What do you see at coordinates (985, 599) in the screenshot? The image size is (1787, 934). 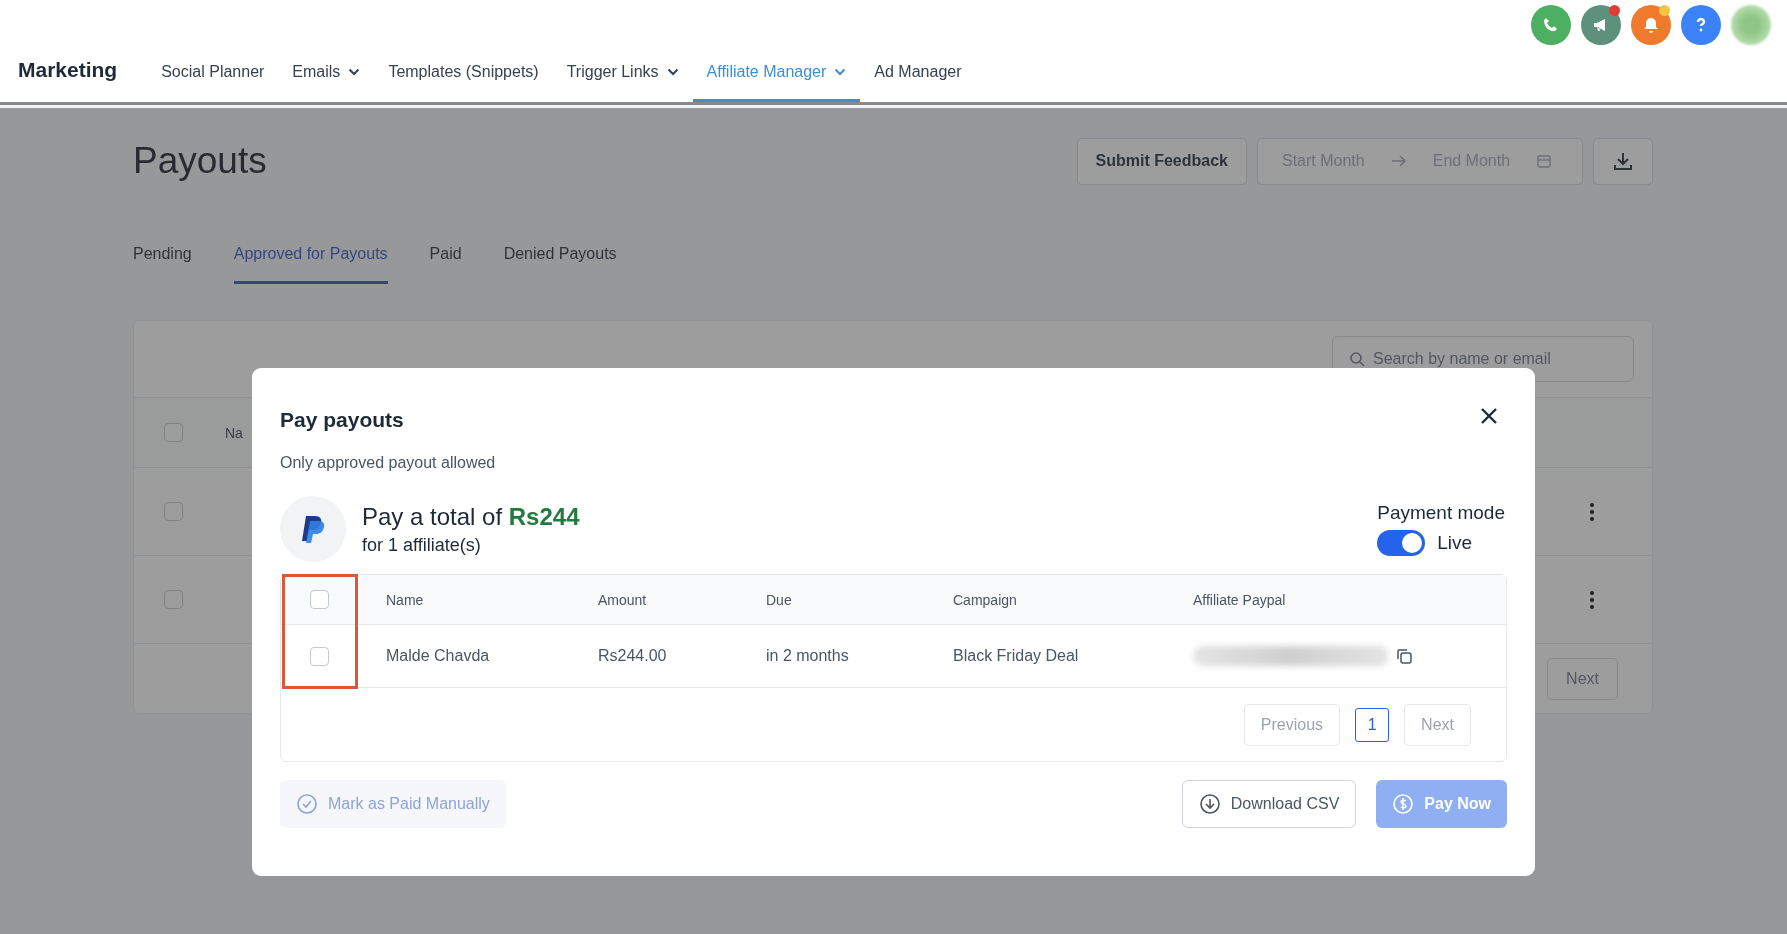 I see `column-header: Campaign` at bounding box center [985, 599].